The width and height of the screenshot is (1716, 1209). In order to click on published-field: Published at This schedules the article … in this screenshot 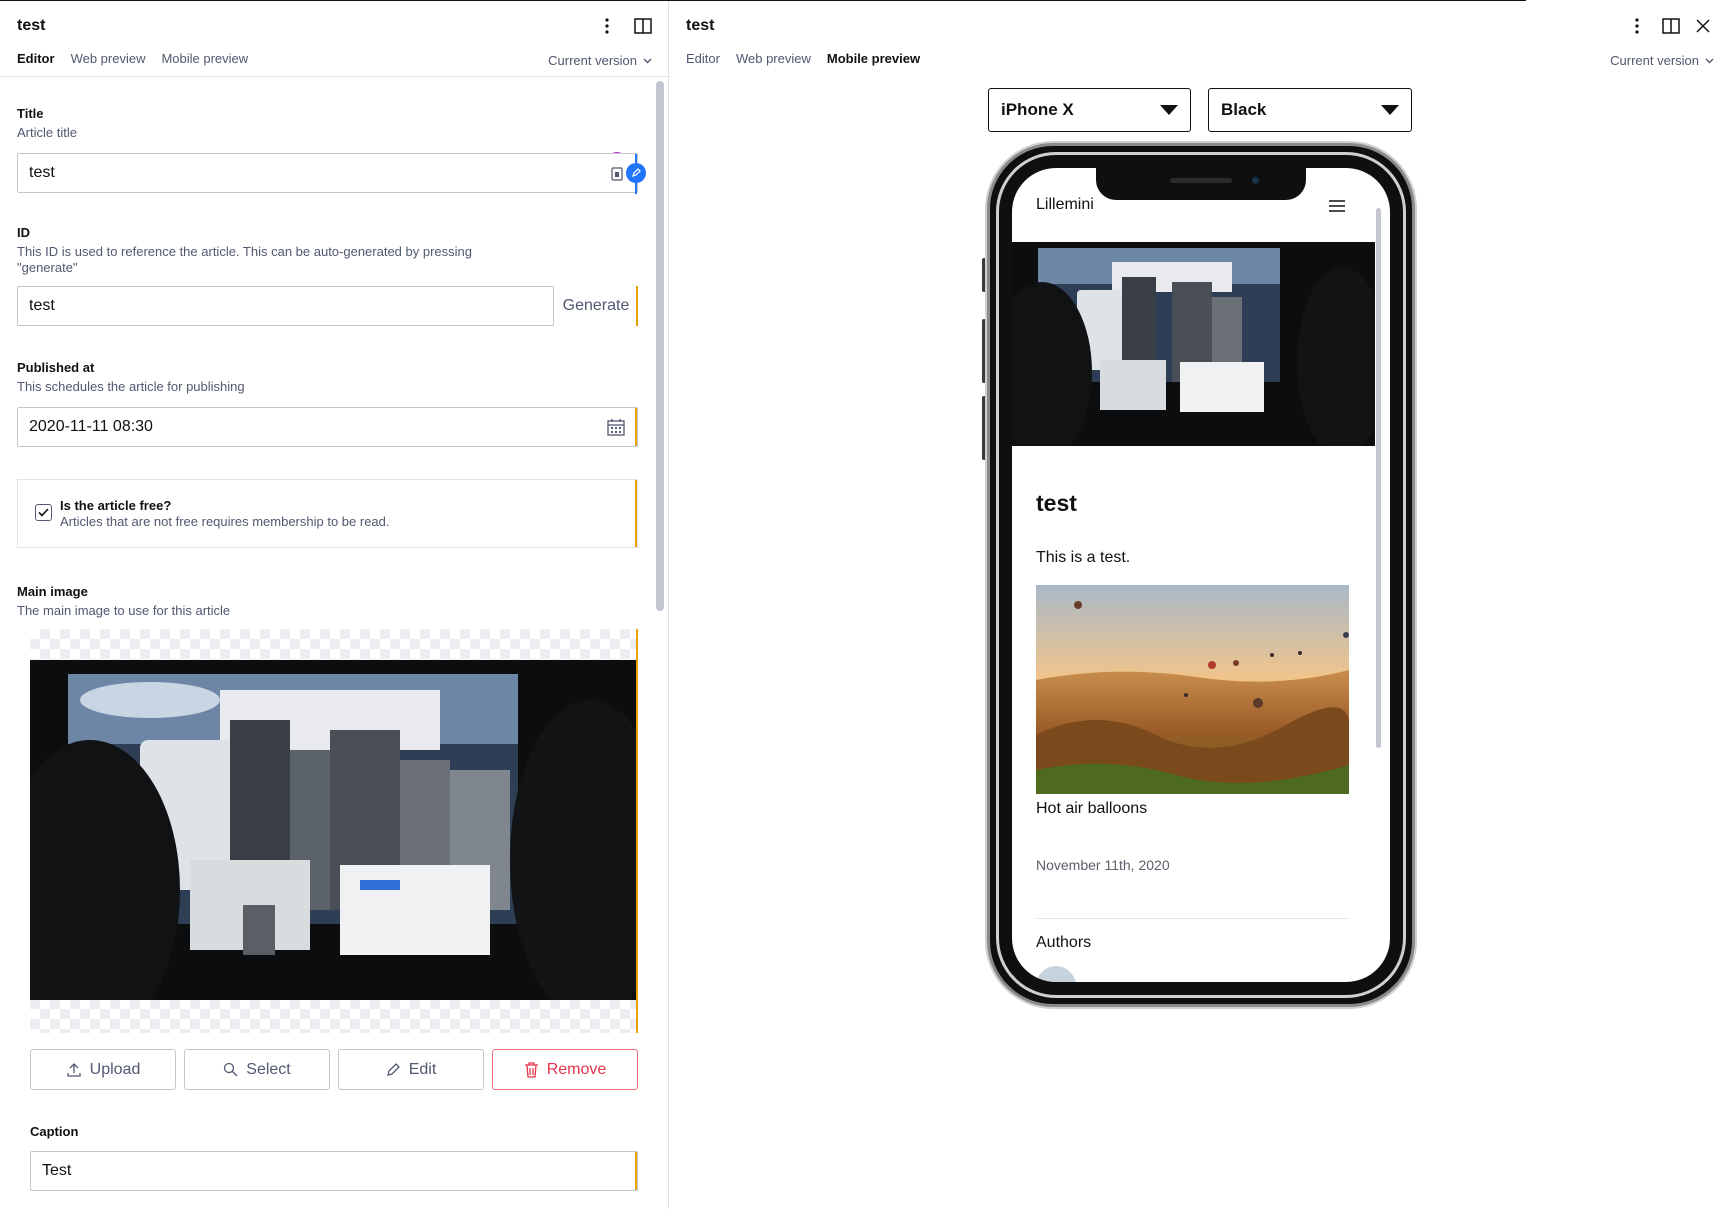, I will do `click(327, 403)`.